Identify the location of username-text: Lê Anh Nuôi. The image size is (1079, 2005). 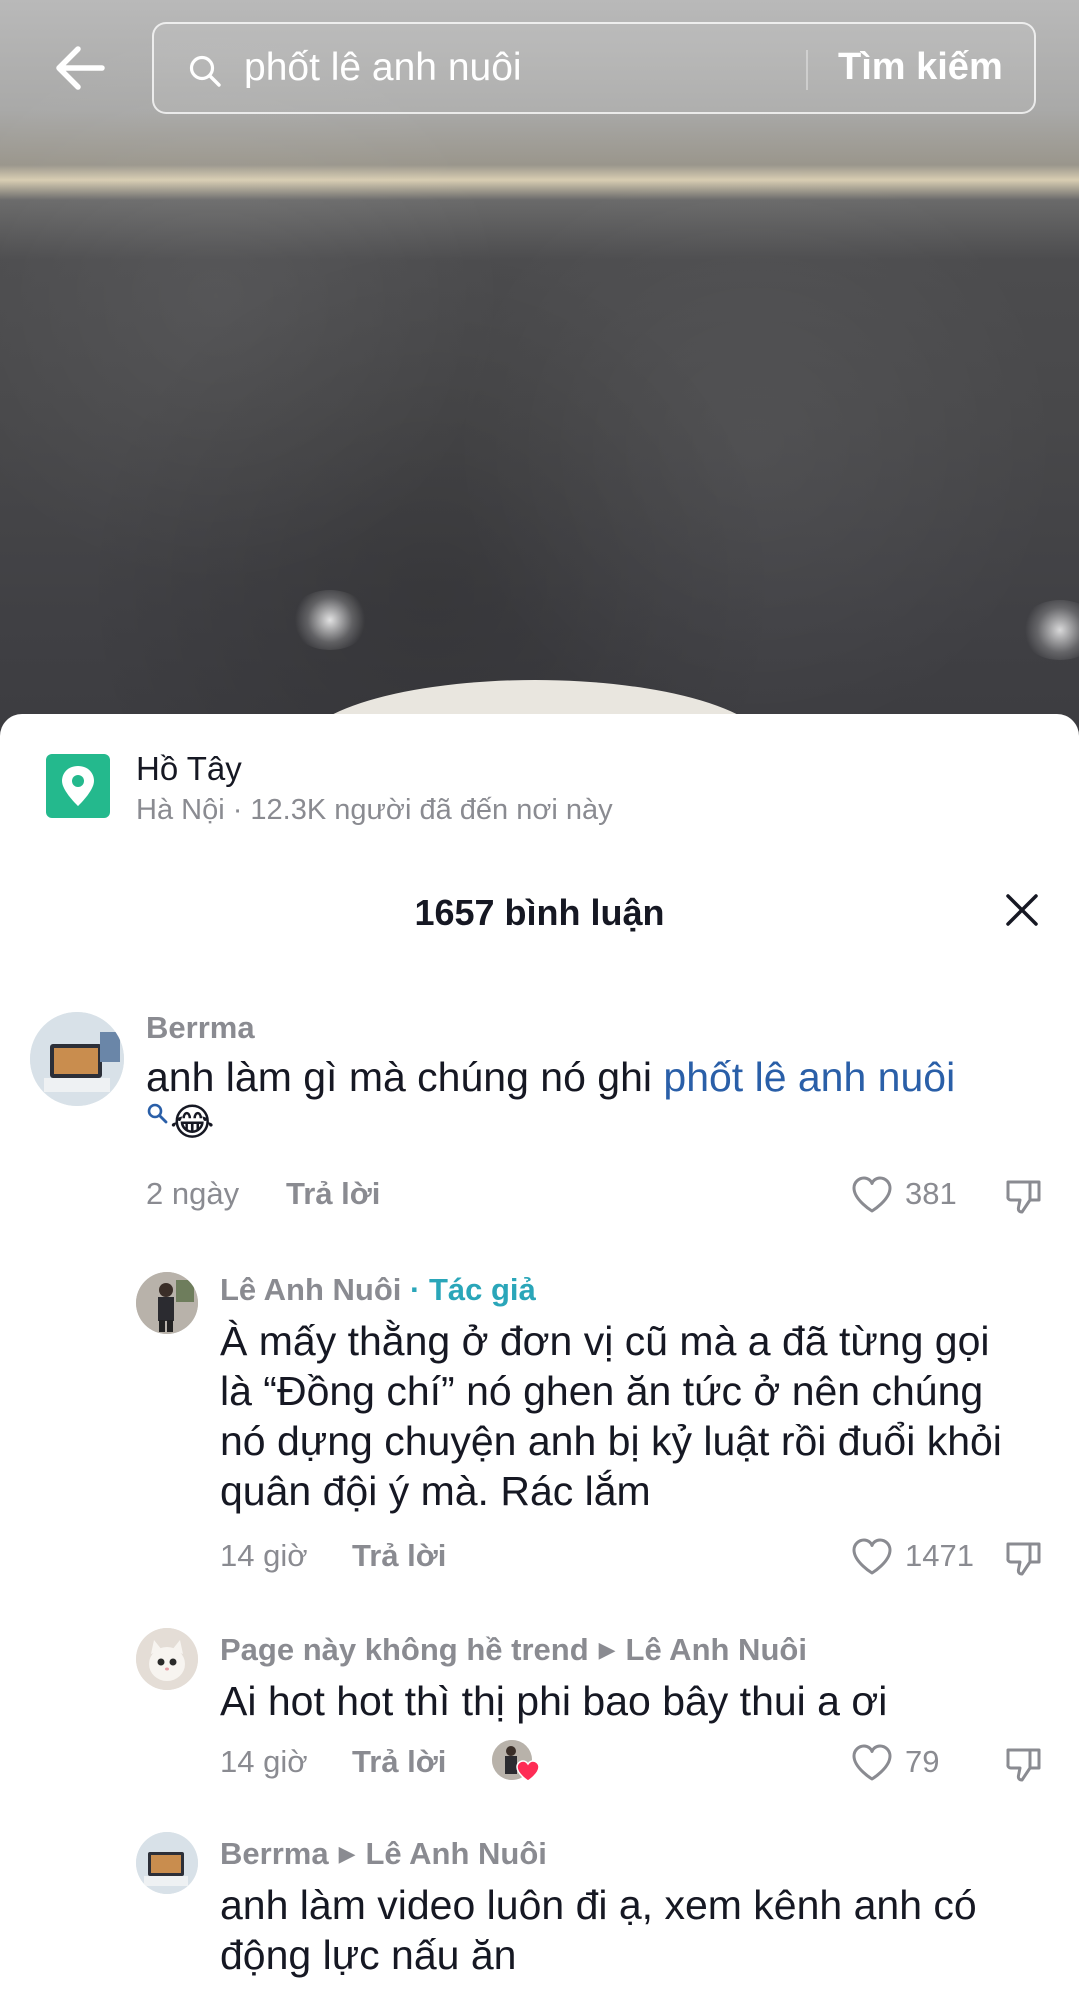
(311, 1289).